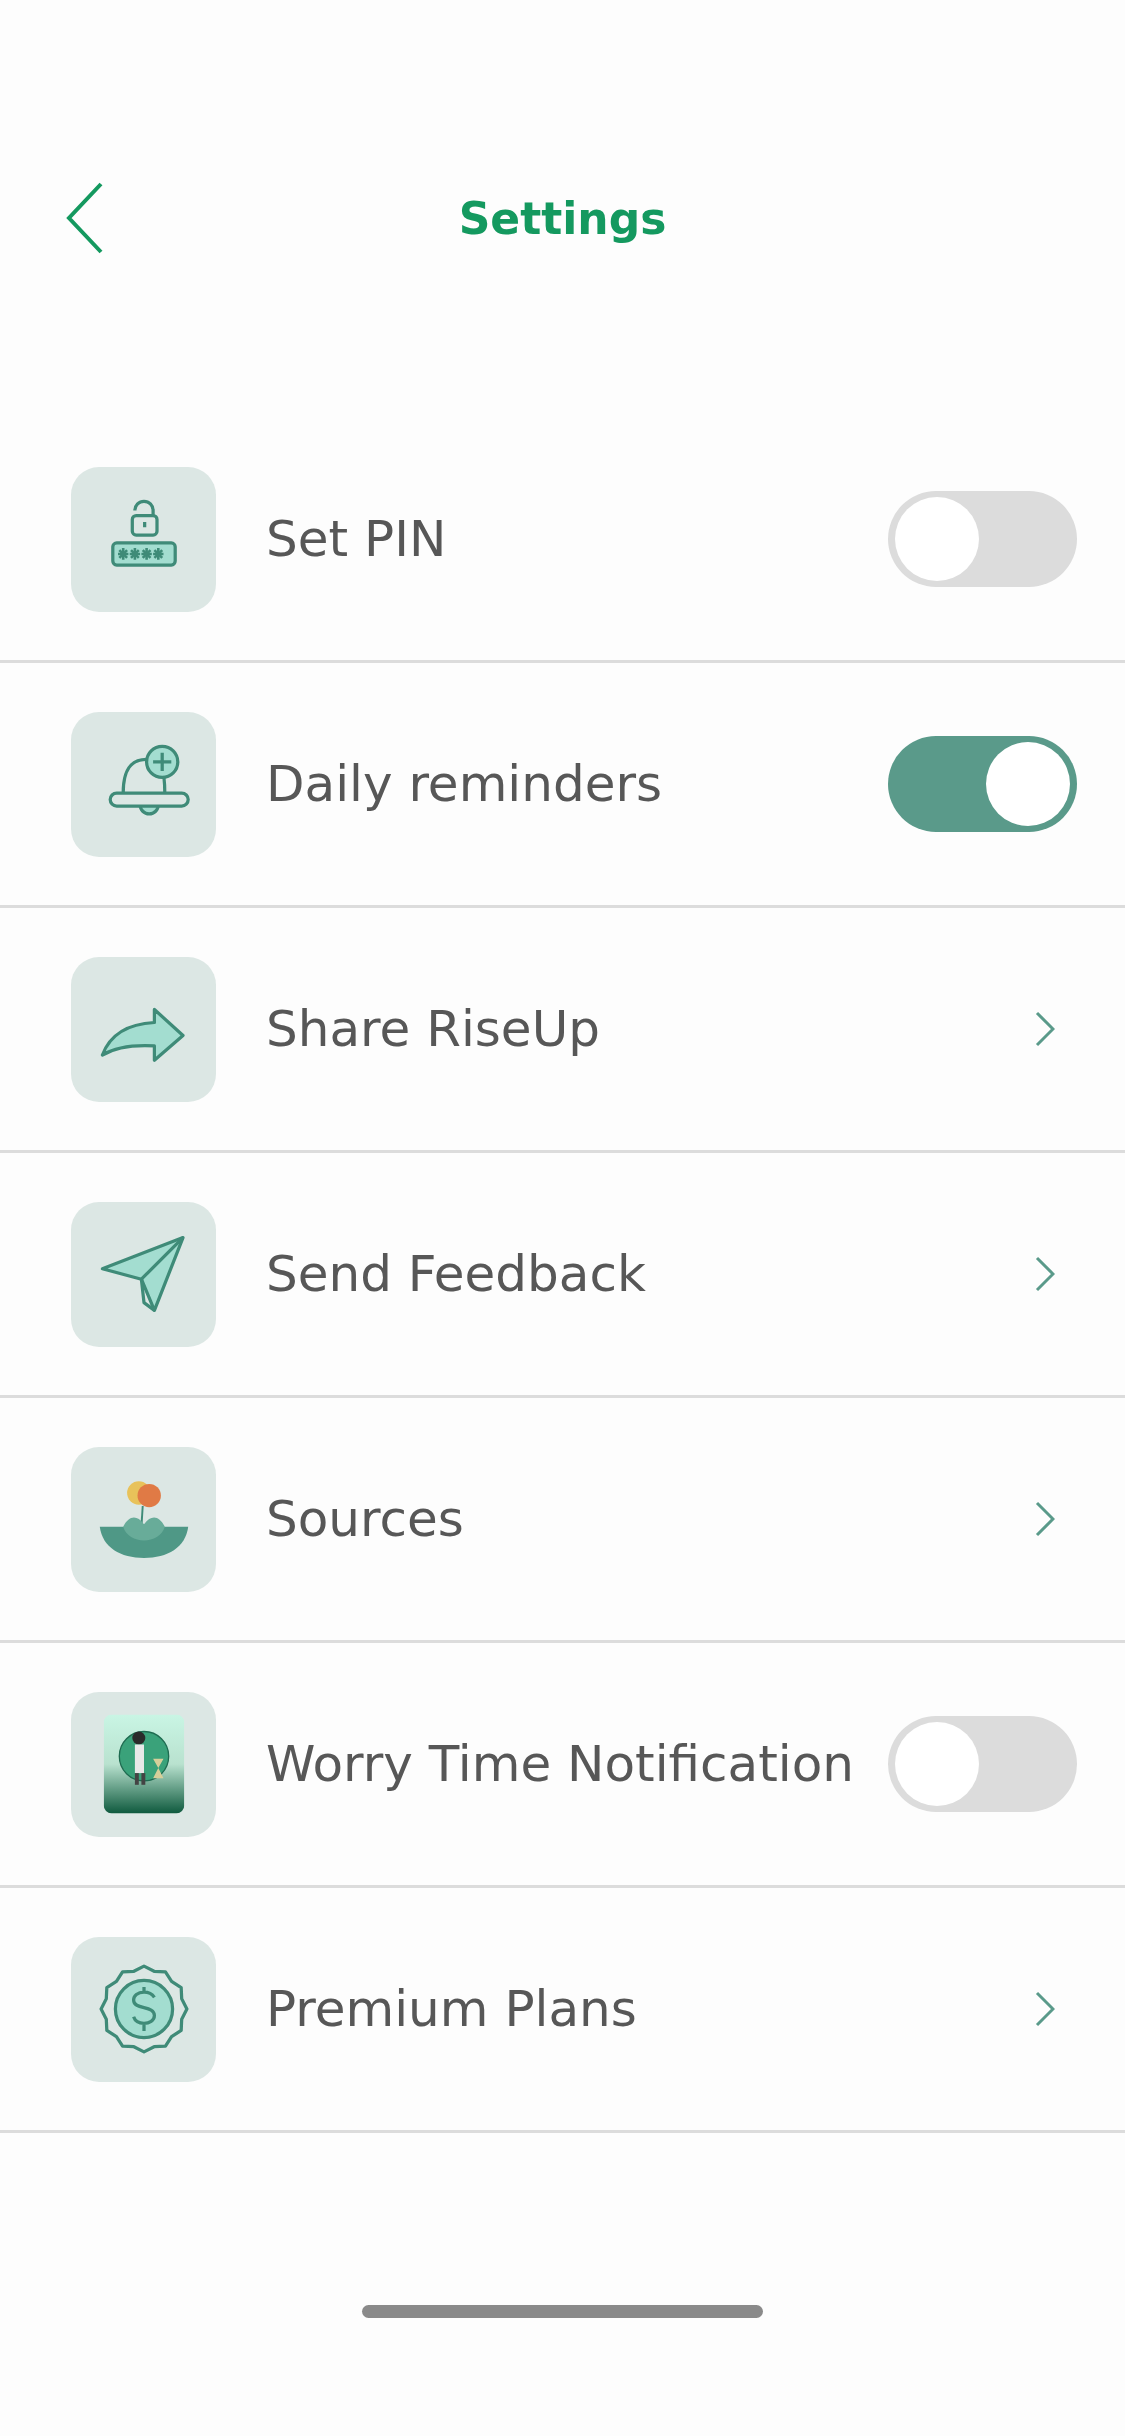 The width and height of the screenshot is (1125, 2436). Describe the element at coordinates (357, 539) in the screenshot. I see `setting-label: Set PIN` at that location.